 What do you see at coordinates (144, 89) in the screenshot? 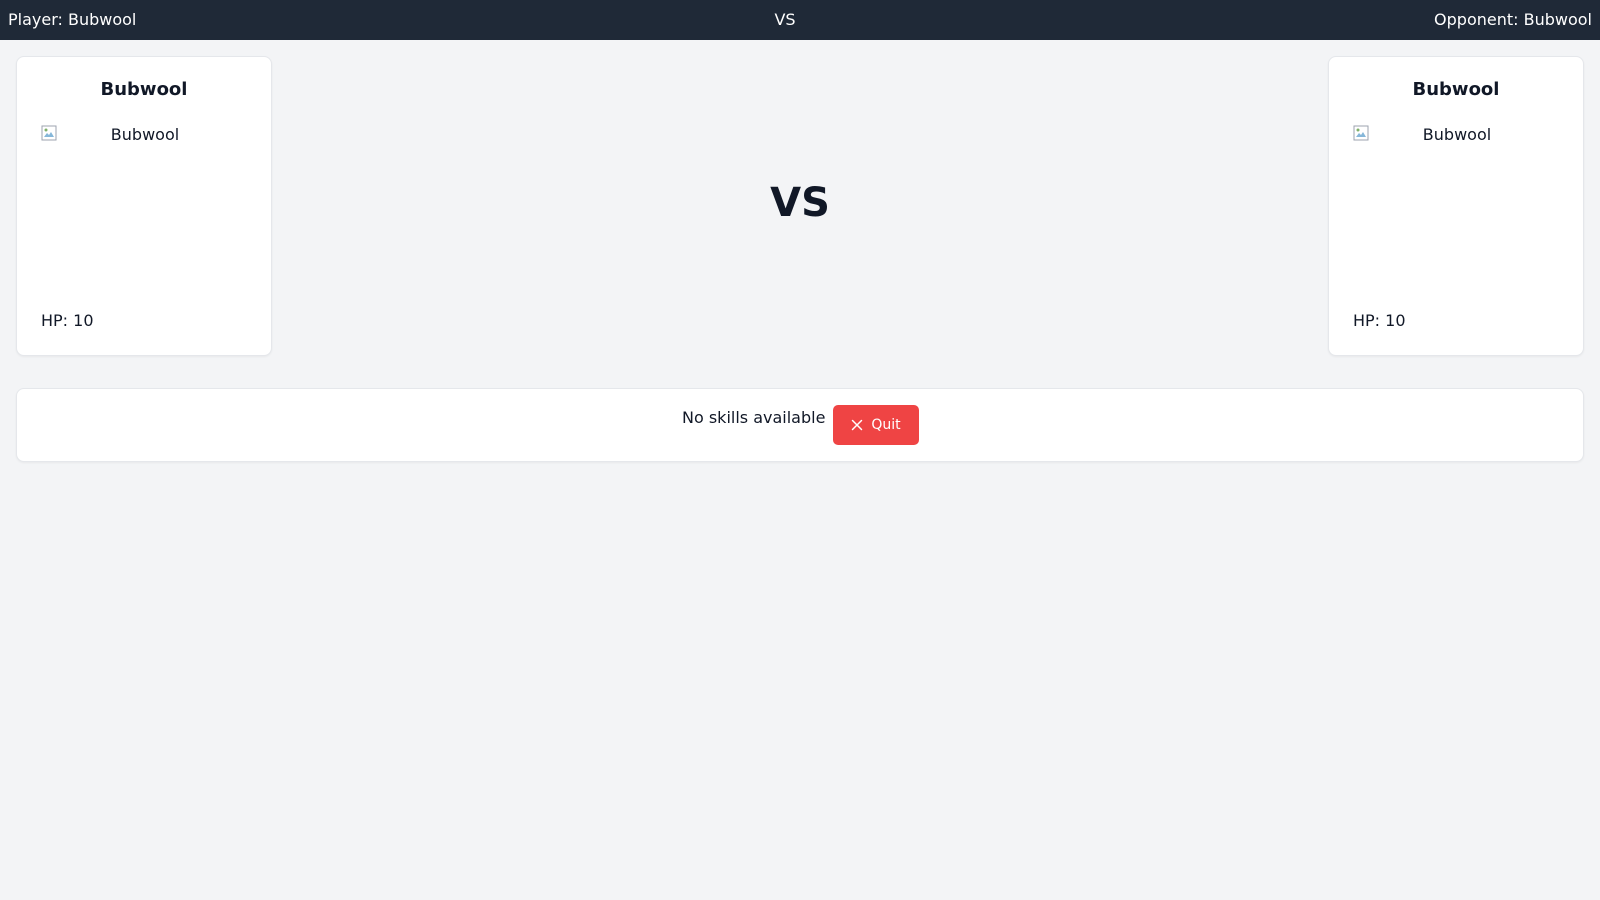
I see `player-creature-name: Bubwool` at bounding box center [144, 89].